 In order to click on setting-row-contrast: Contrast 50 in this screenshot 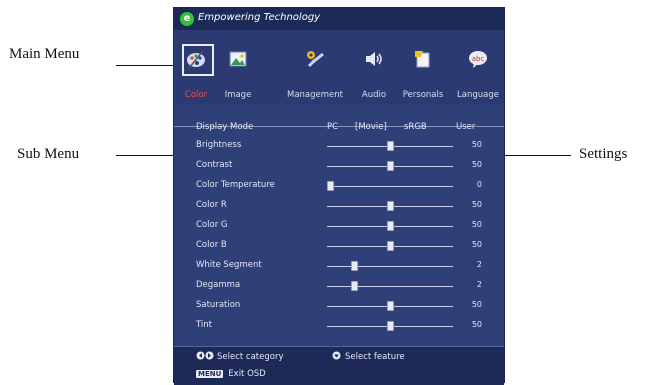, I will do `click(339, 166)`.